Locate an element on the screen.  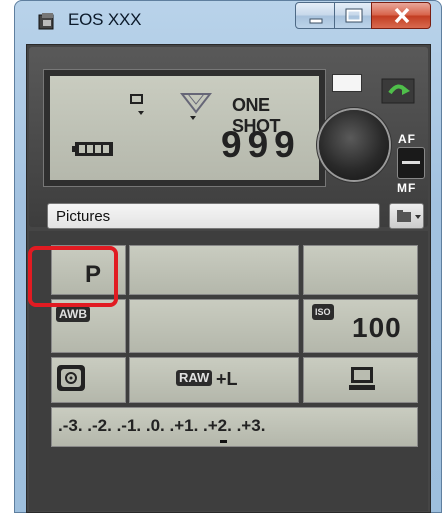
iso-value: 100 is located at coordinates (377, 327).